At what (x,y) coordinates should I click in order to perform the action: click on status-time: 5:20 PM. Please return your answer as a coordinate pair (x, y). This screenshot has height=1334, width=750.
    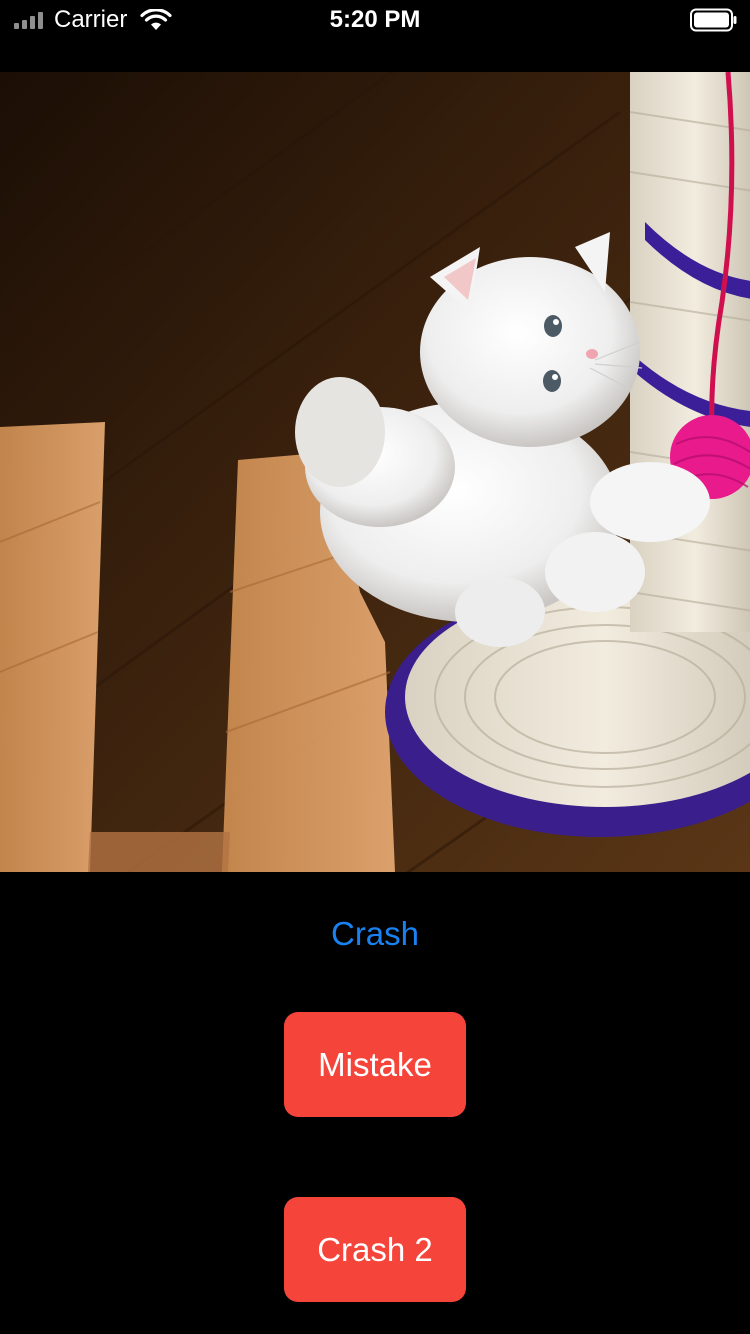
    Looking at the image, I should click on (375, 19).